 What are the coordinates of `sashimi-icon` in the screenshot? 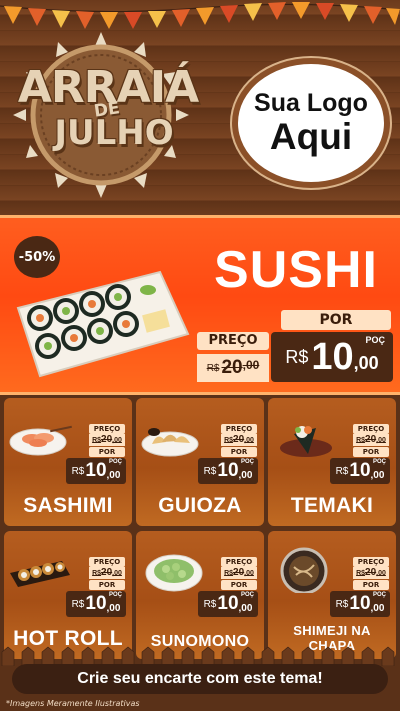 It's located at (40, 440).